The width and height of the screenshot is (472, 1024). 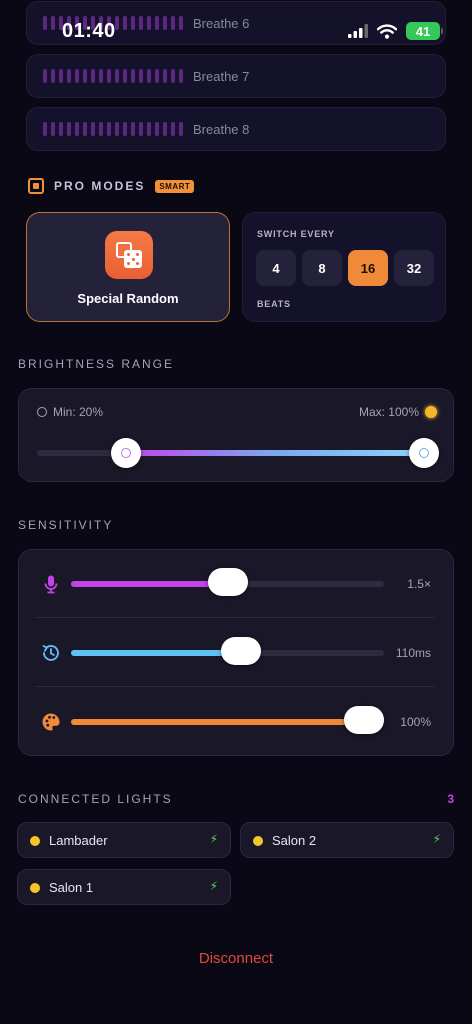 What do you see at coordinates (294, 840) in the screenshot?
I see `light-name: Salon 2` at bounding box center [294, 840].